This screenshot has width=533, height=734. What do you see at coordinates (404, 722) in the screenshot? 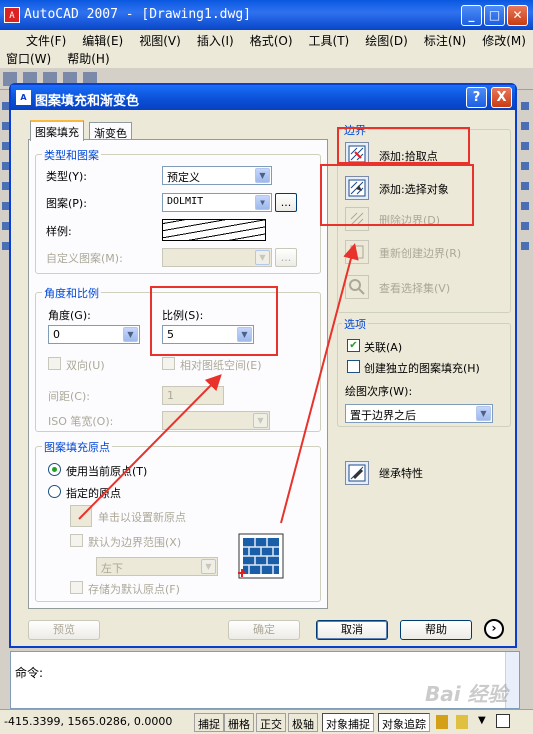
I see `otrack-toggle: 对象追踪` at bounding box center [404, 722].